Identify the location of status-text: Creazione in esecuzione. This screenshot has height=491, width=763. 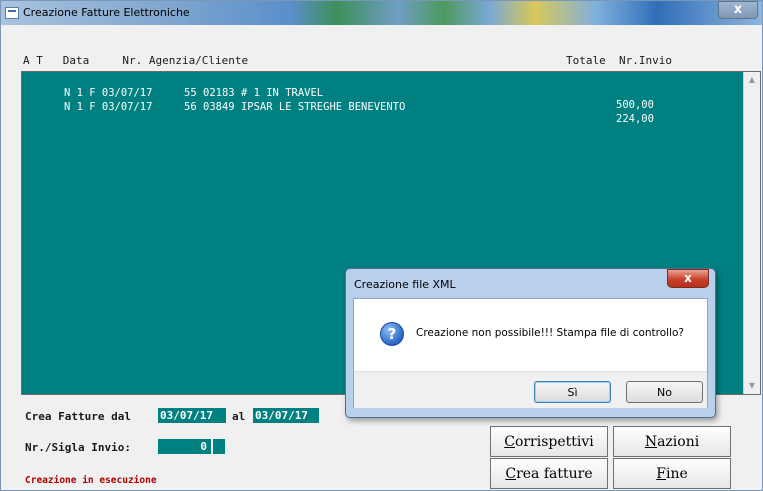
(91, 480).